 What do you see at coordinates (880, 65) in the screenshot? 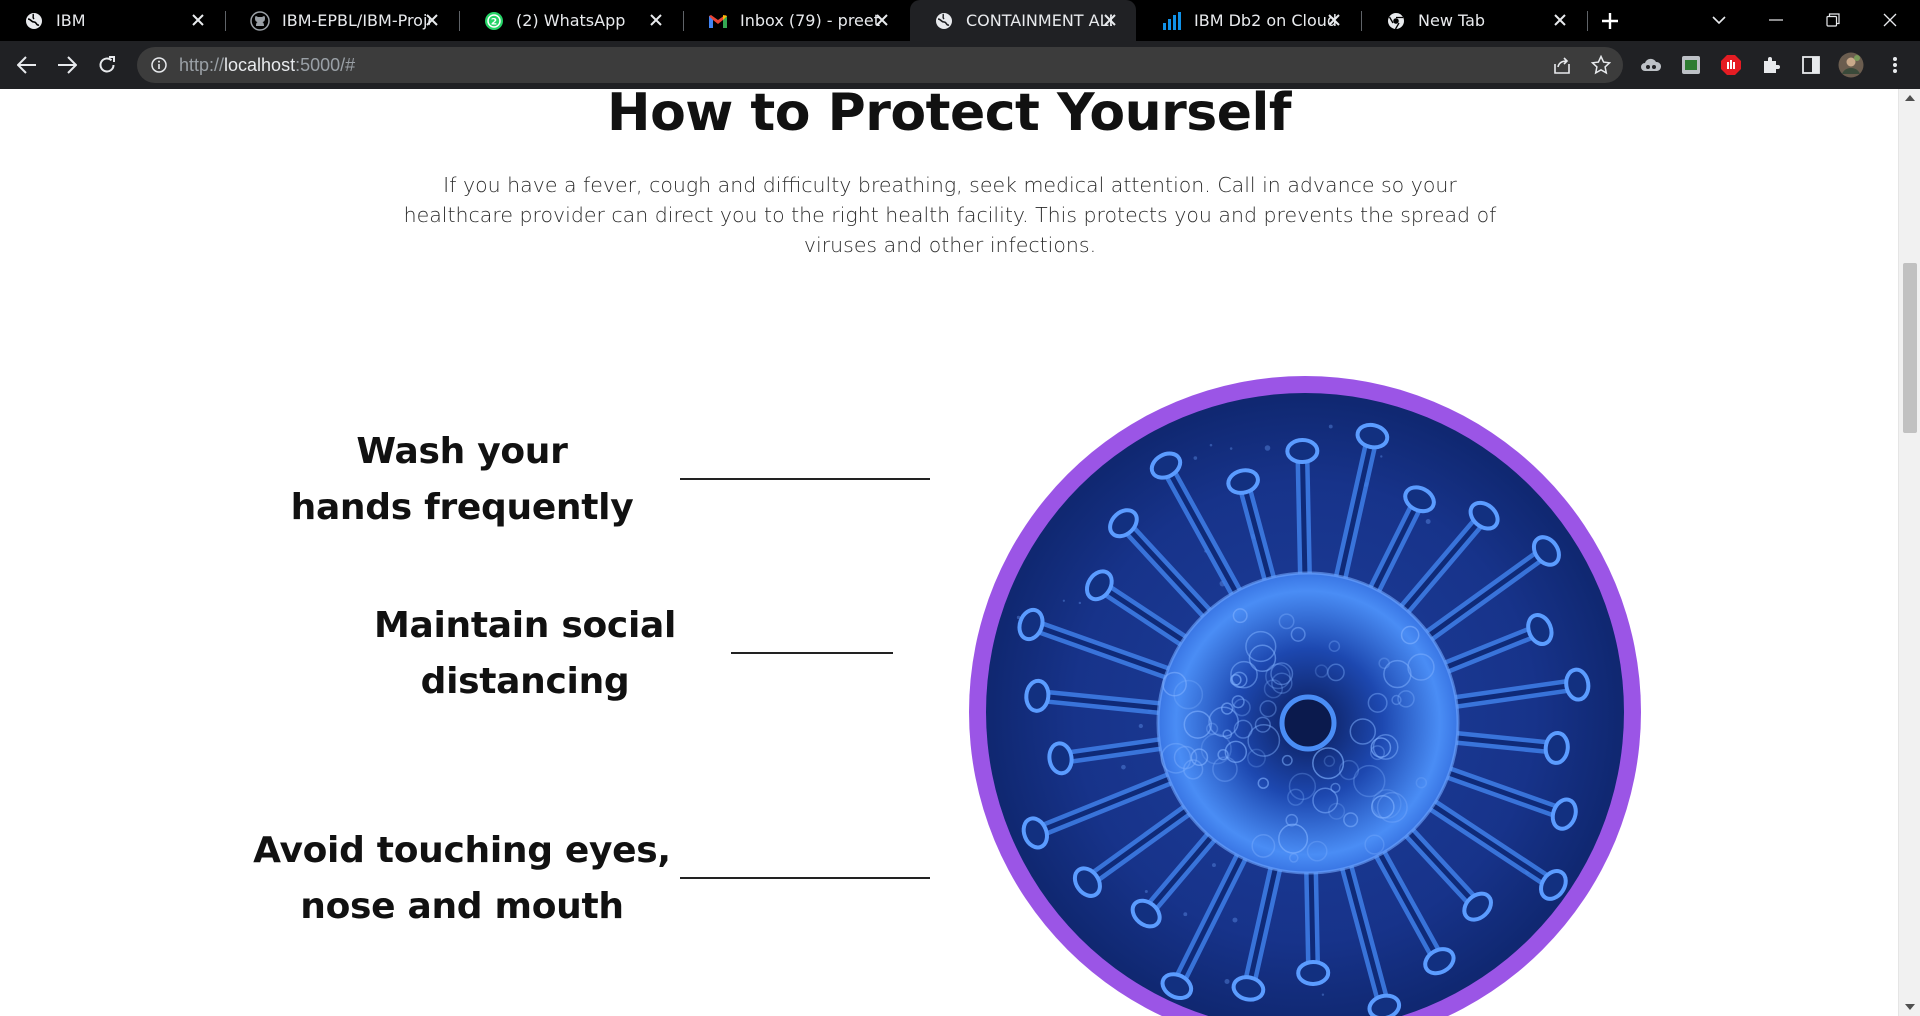
I see `address-bar: http://localhost:5000/#` at bounding box center [880, 65].